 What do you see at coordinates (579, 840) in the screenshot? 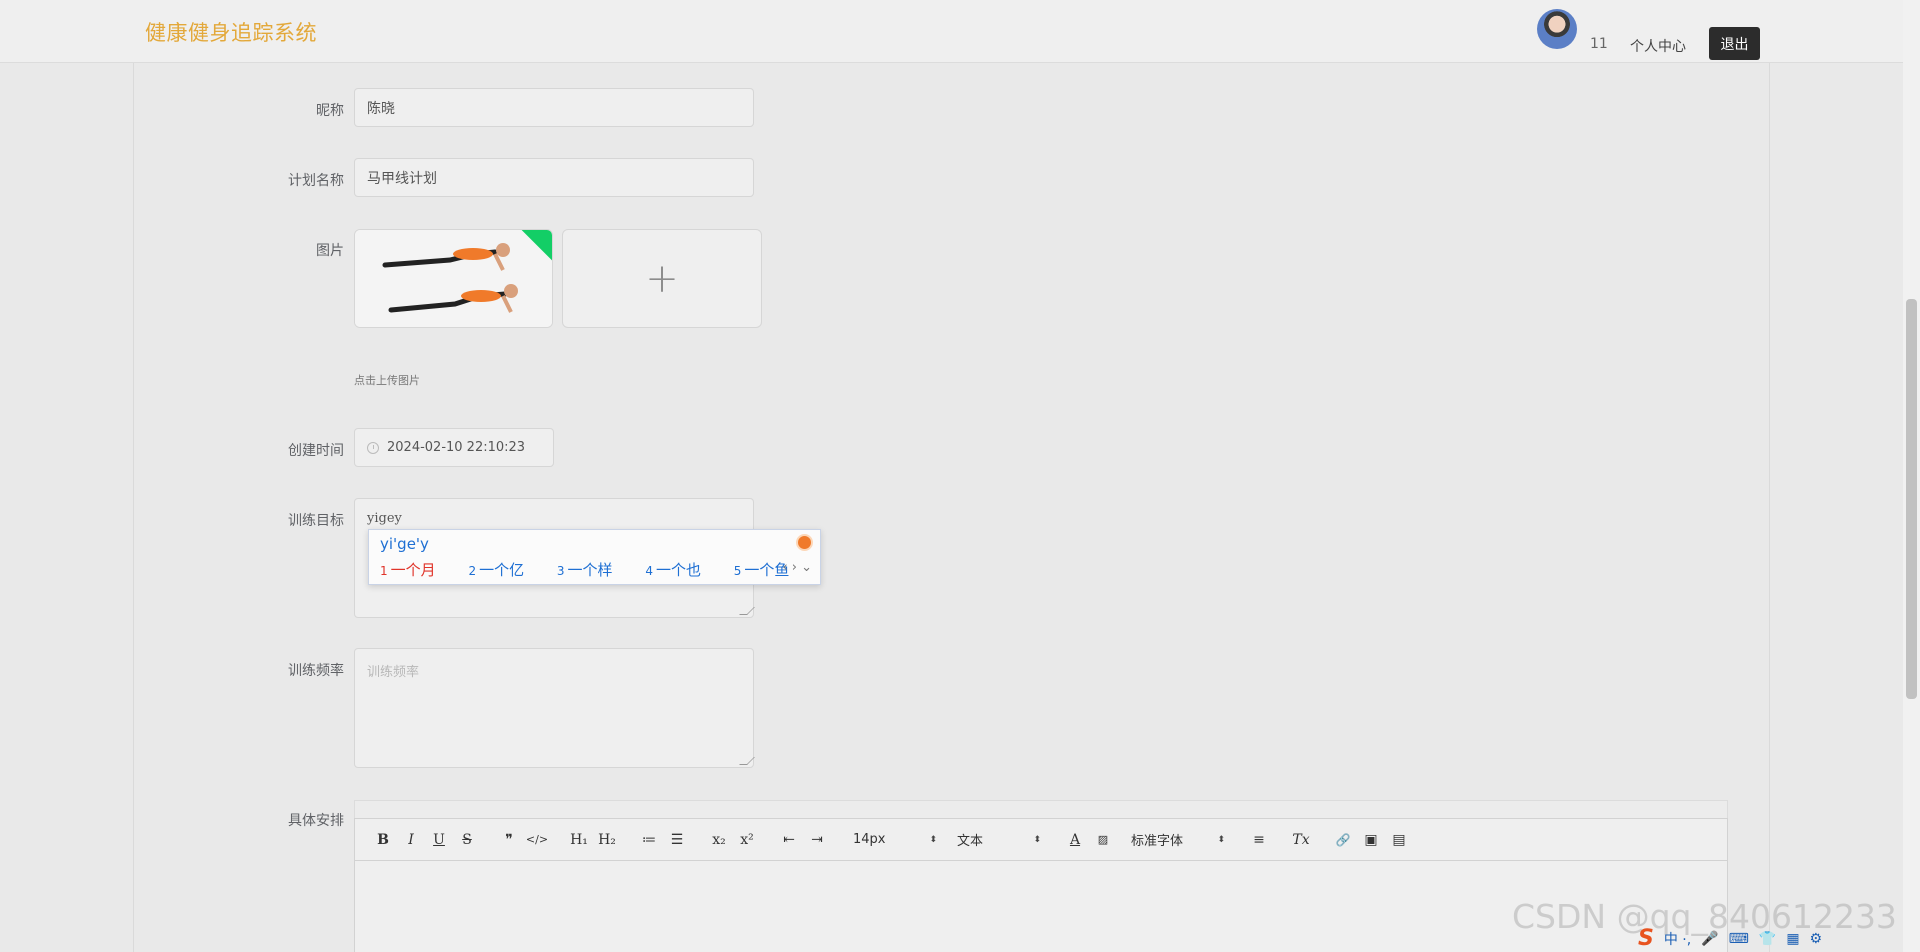
I see `h1-button: H₁` at bounding box center [579, 840].